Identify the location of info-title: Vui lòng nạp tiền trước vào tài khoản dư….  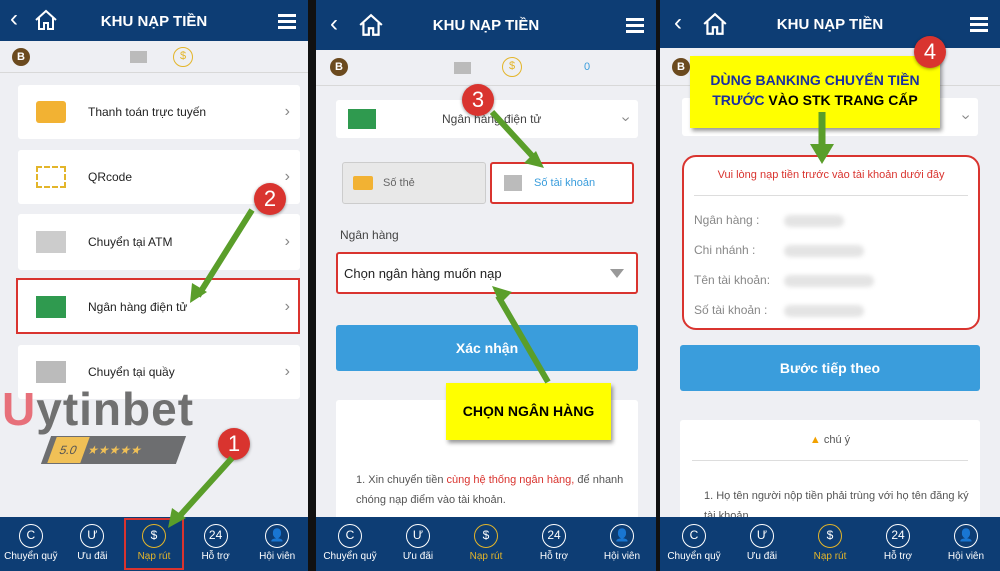
(831, 175).